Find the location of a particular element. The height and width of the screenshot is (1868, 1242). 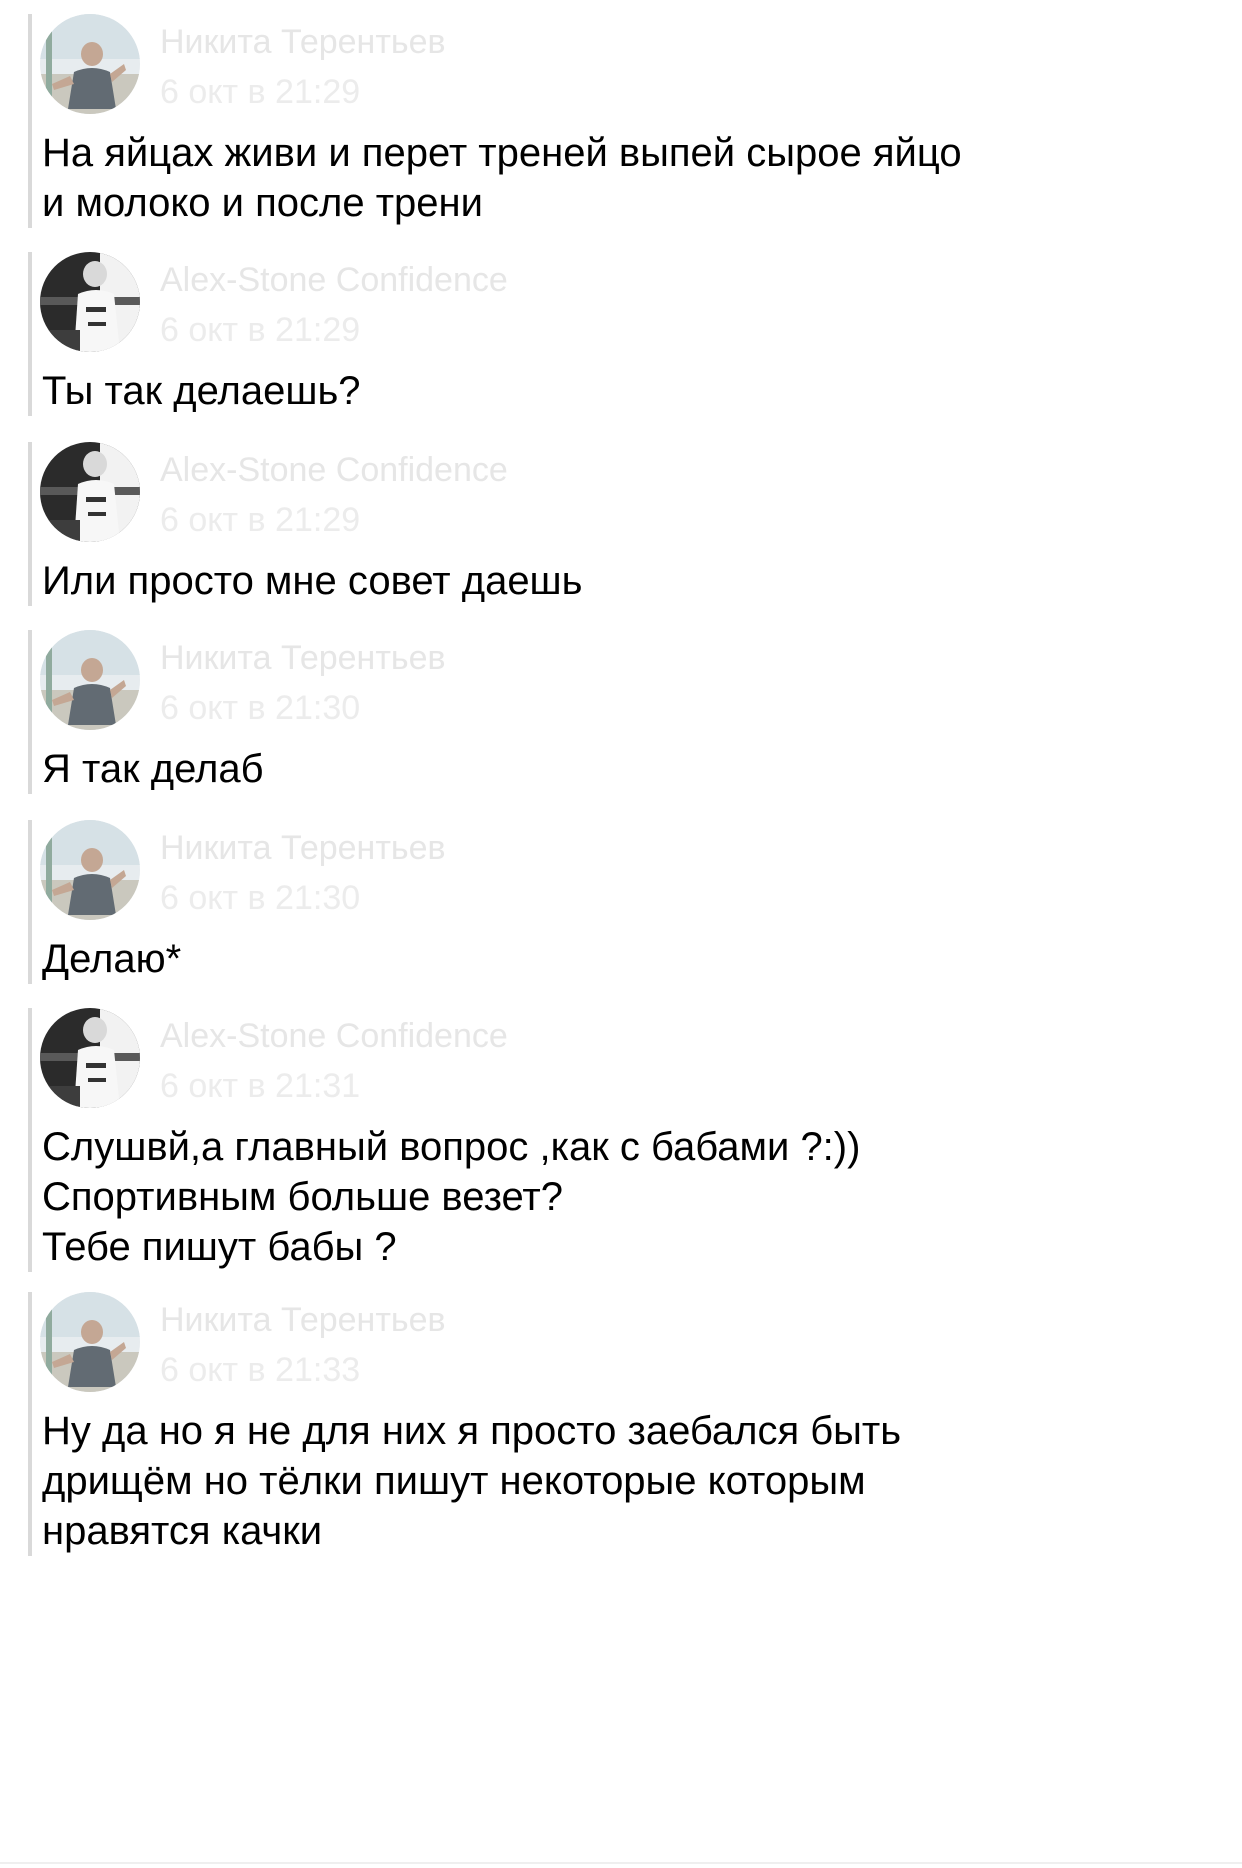

timestamp: 6 окт в 21:33 is located at coordinates (260, 1370).